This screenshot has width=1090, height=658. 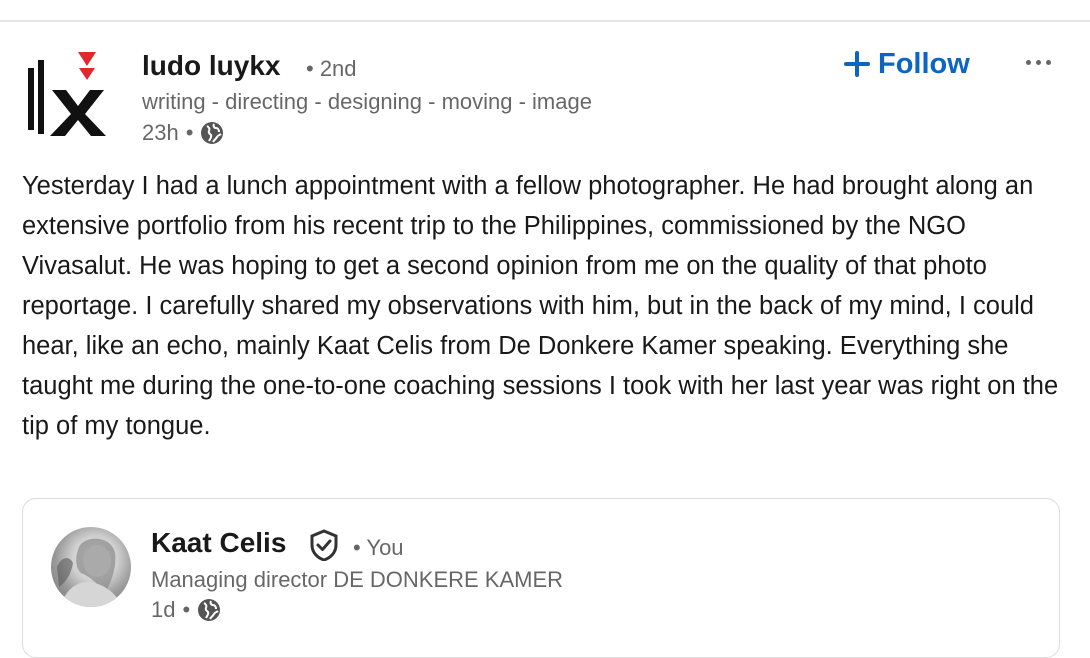 What do you see at coordinates (924, 63) in the screenshot?
I see `follow-label: Follow` at bounding box center [924, 63].